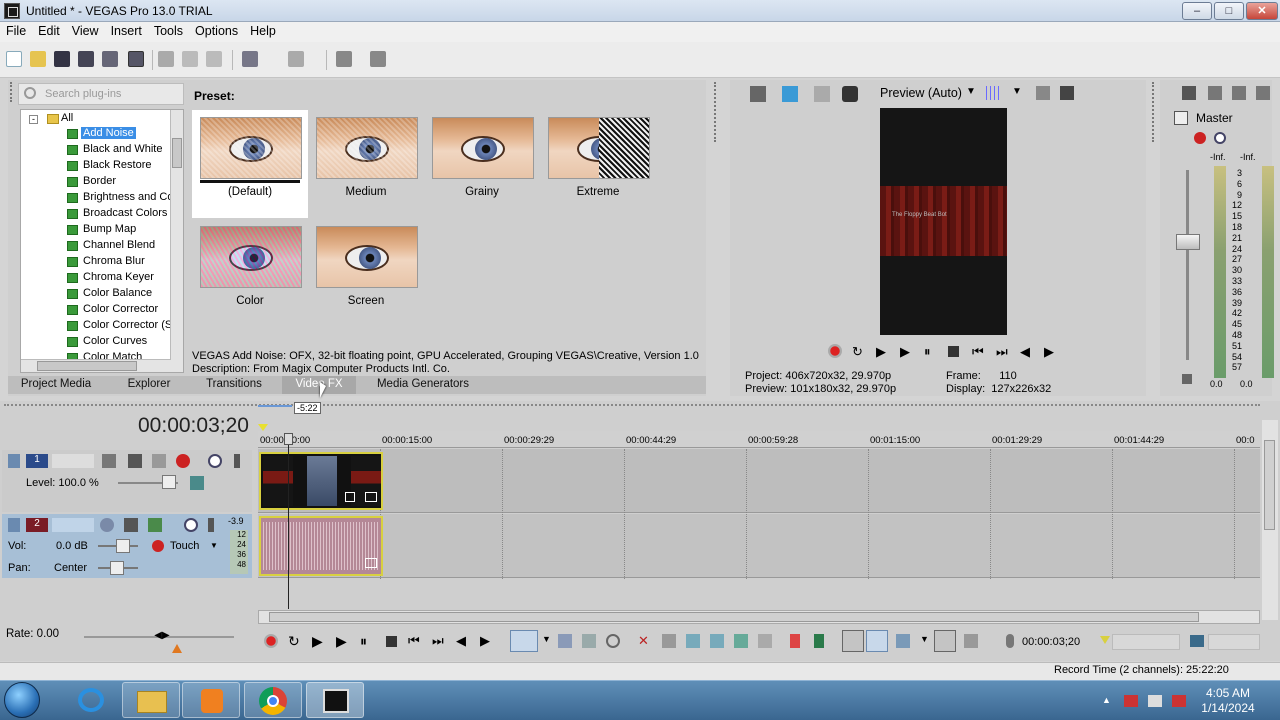 The height and width of the screenshot is (720, 1280). Describe the element at coordinates (1002, 352) in the screenshot. I see `go-to-end-icon: ⏭` at that location.